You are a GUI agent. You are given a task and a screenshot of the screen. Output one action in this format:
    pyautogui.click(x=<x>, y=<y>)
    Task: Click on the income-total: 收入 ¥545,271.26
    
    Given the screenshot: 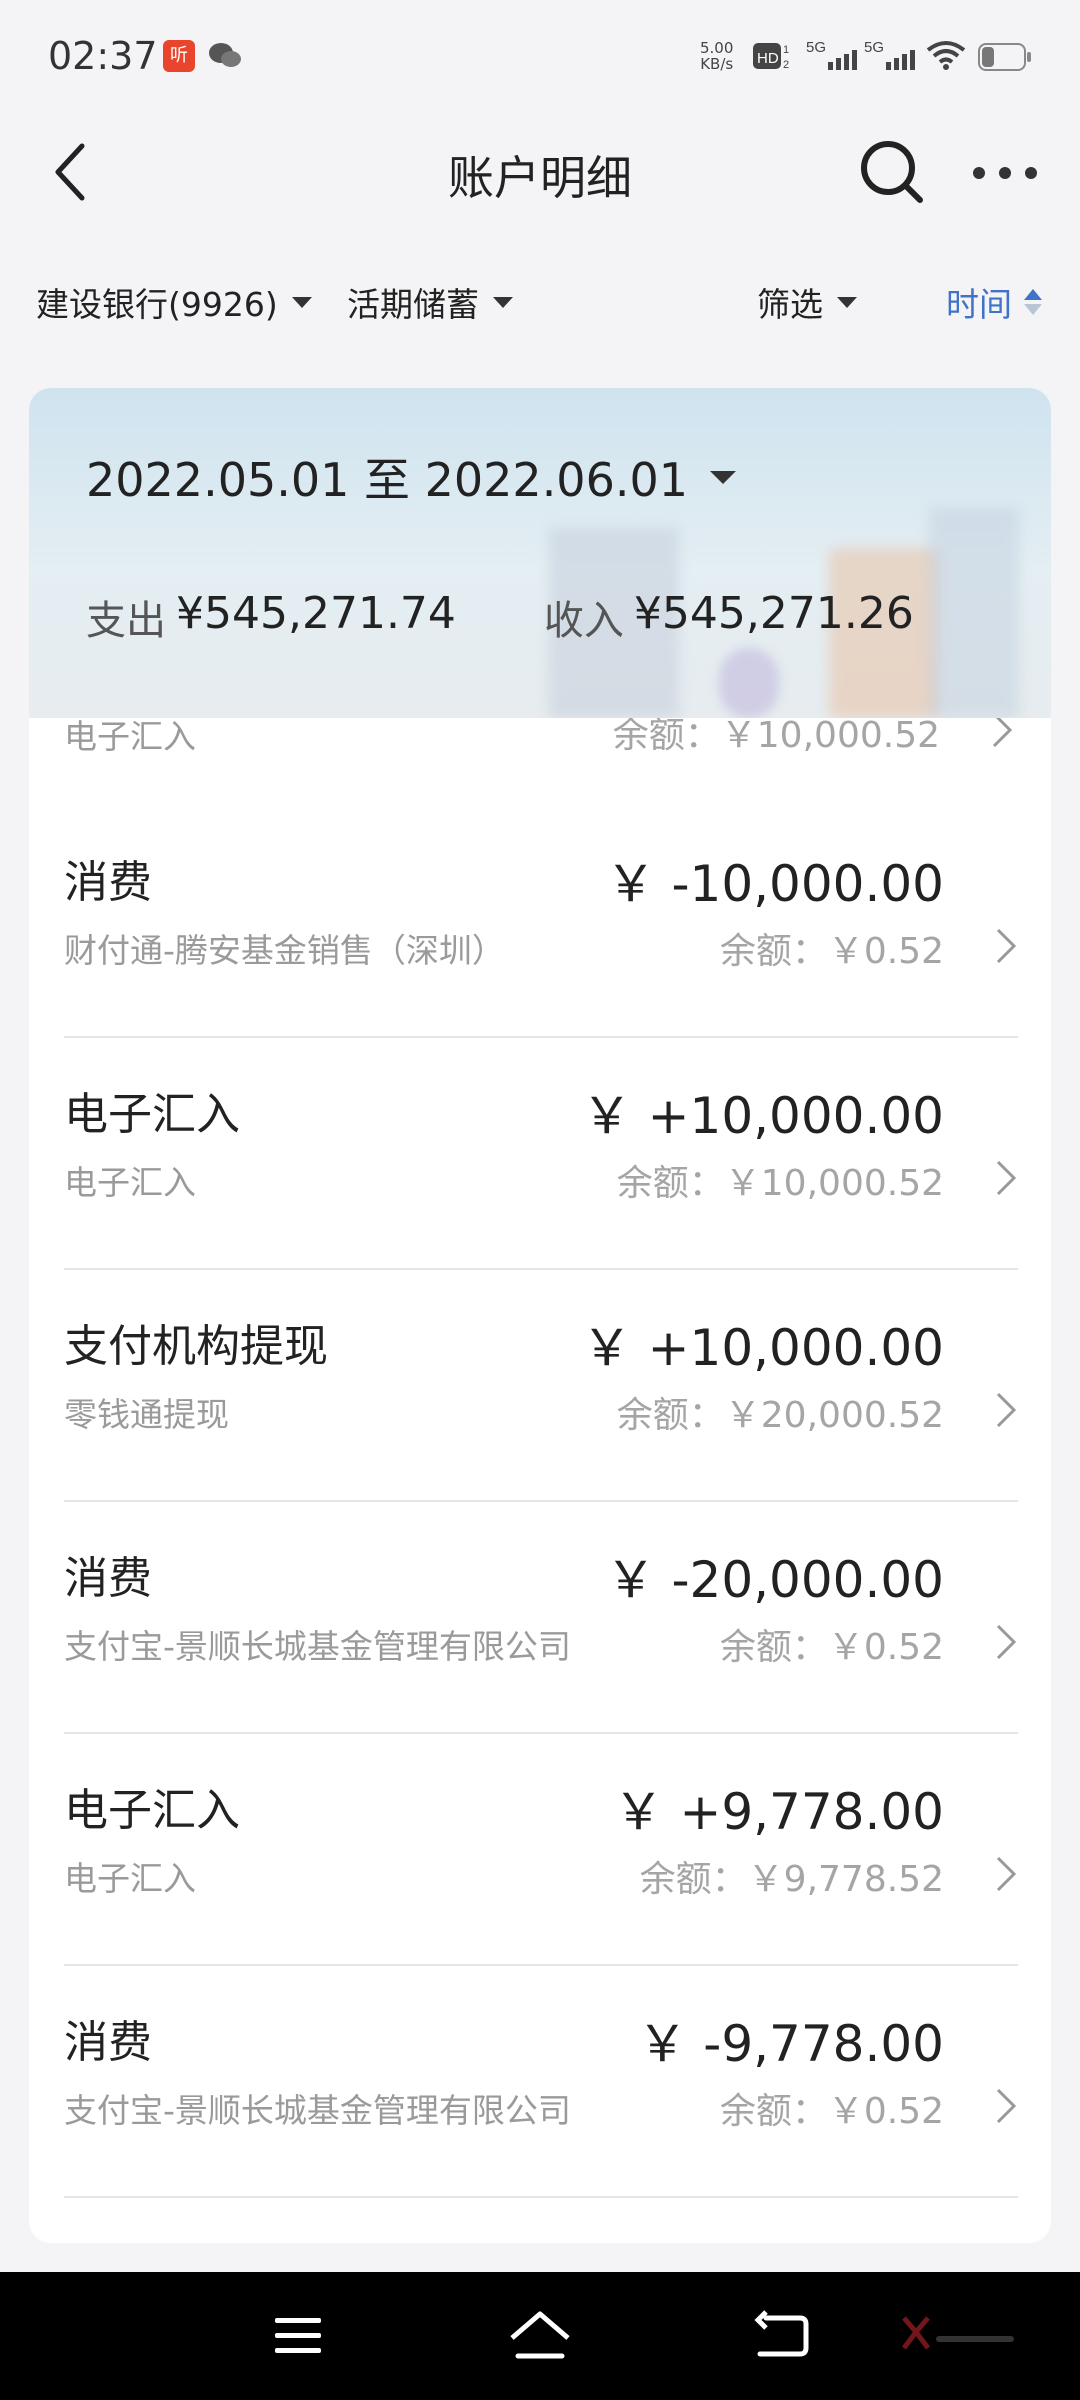 What is the action you would take?
    pyautogui.click(x=729, y=617)
    